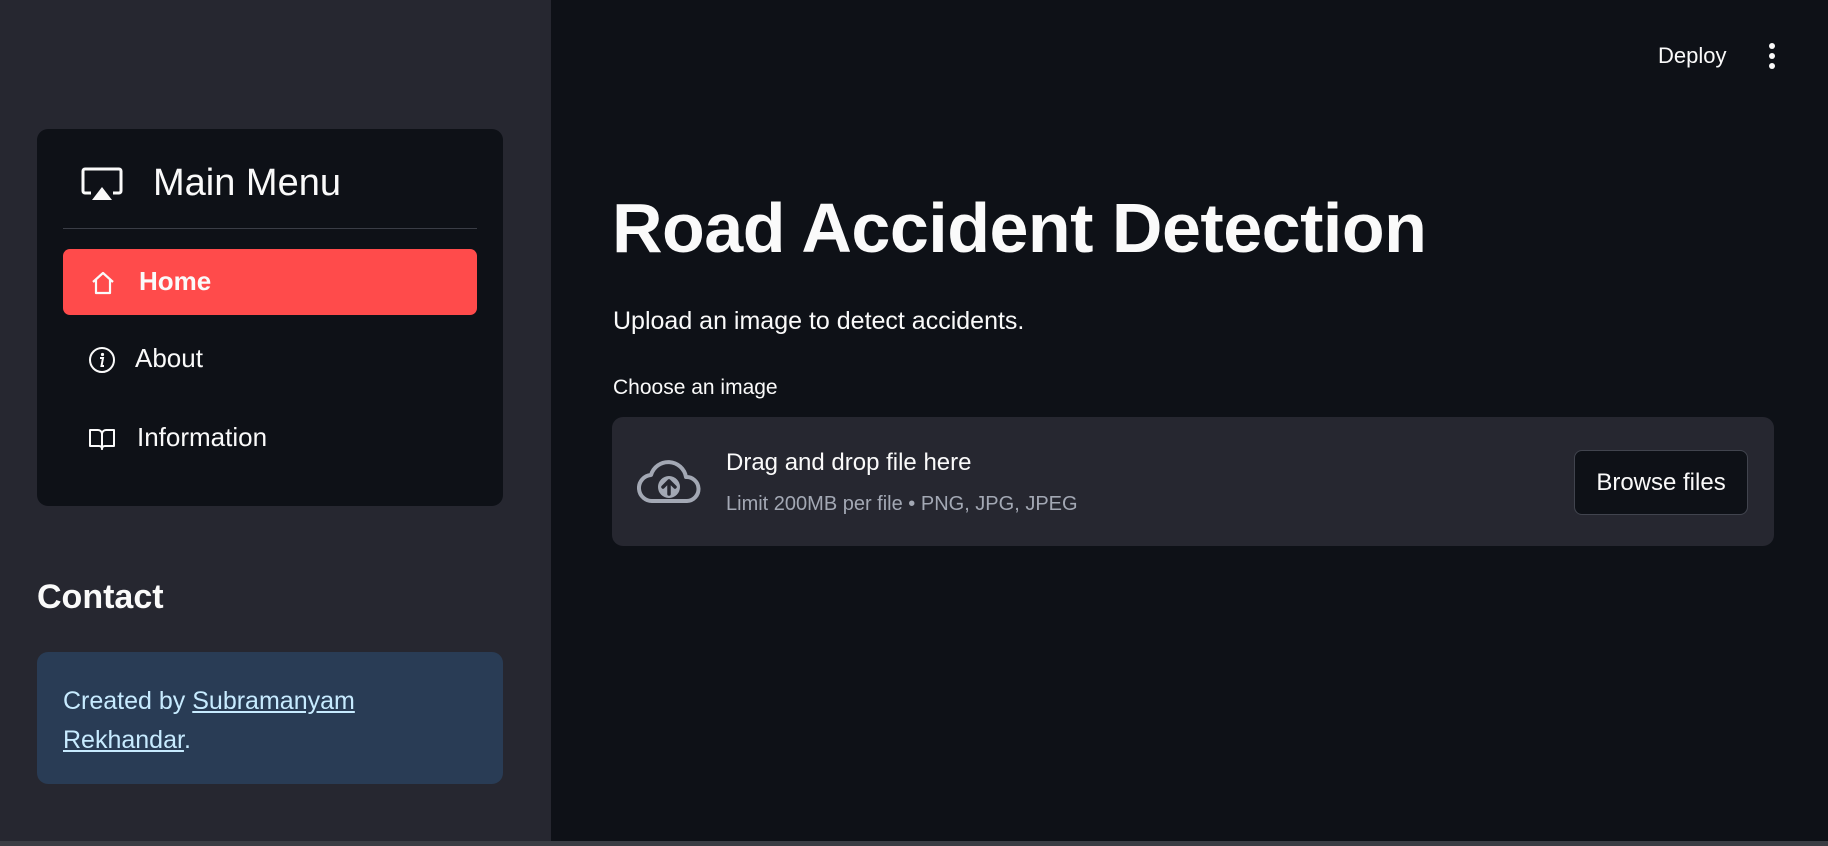  I want to click on sidebar-item-home: Home, so click(270, 282).